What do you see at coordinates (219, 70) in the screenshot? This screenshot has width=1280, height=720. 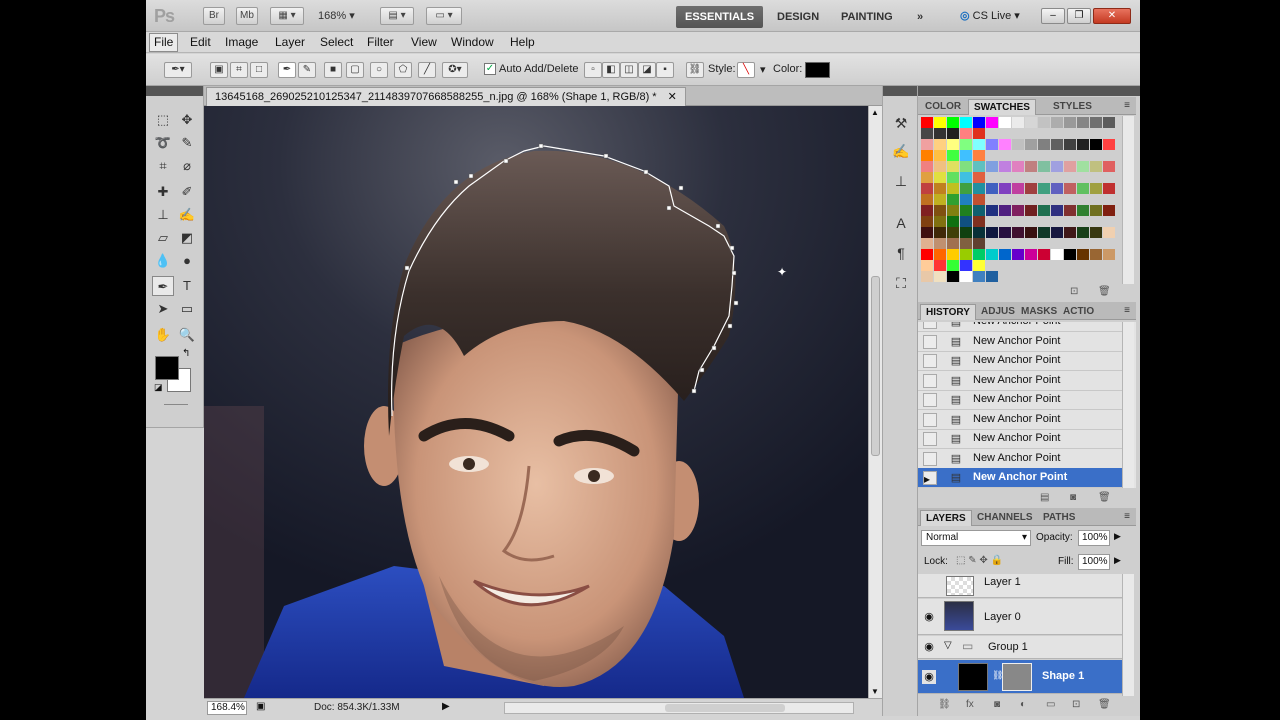 I see `shape-layers-mode-icon: ▣` at bounding box center [219, 70].